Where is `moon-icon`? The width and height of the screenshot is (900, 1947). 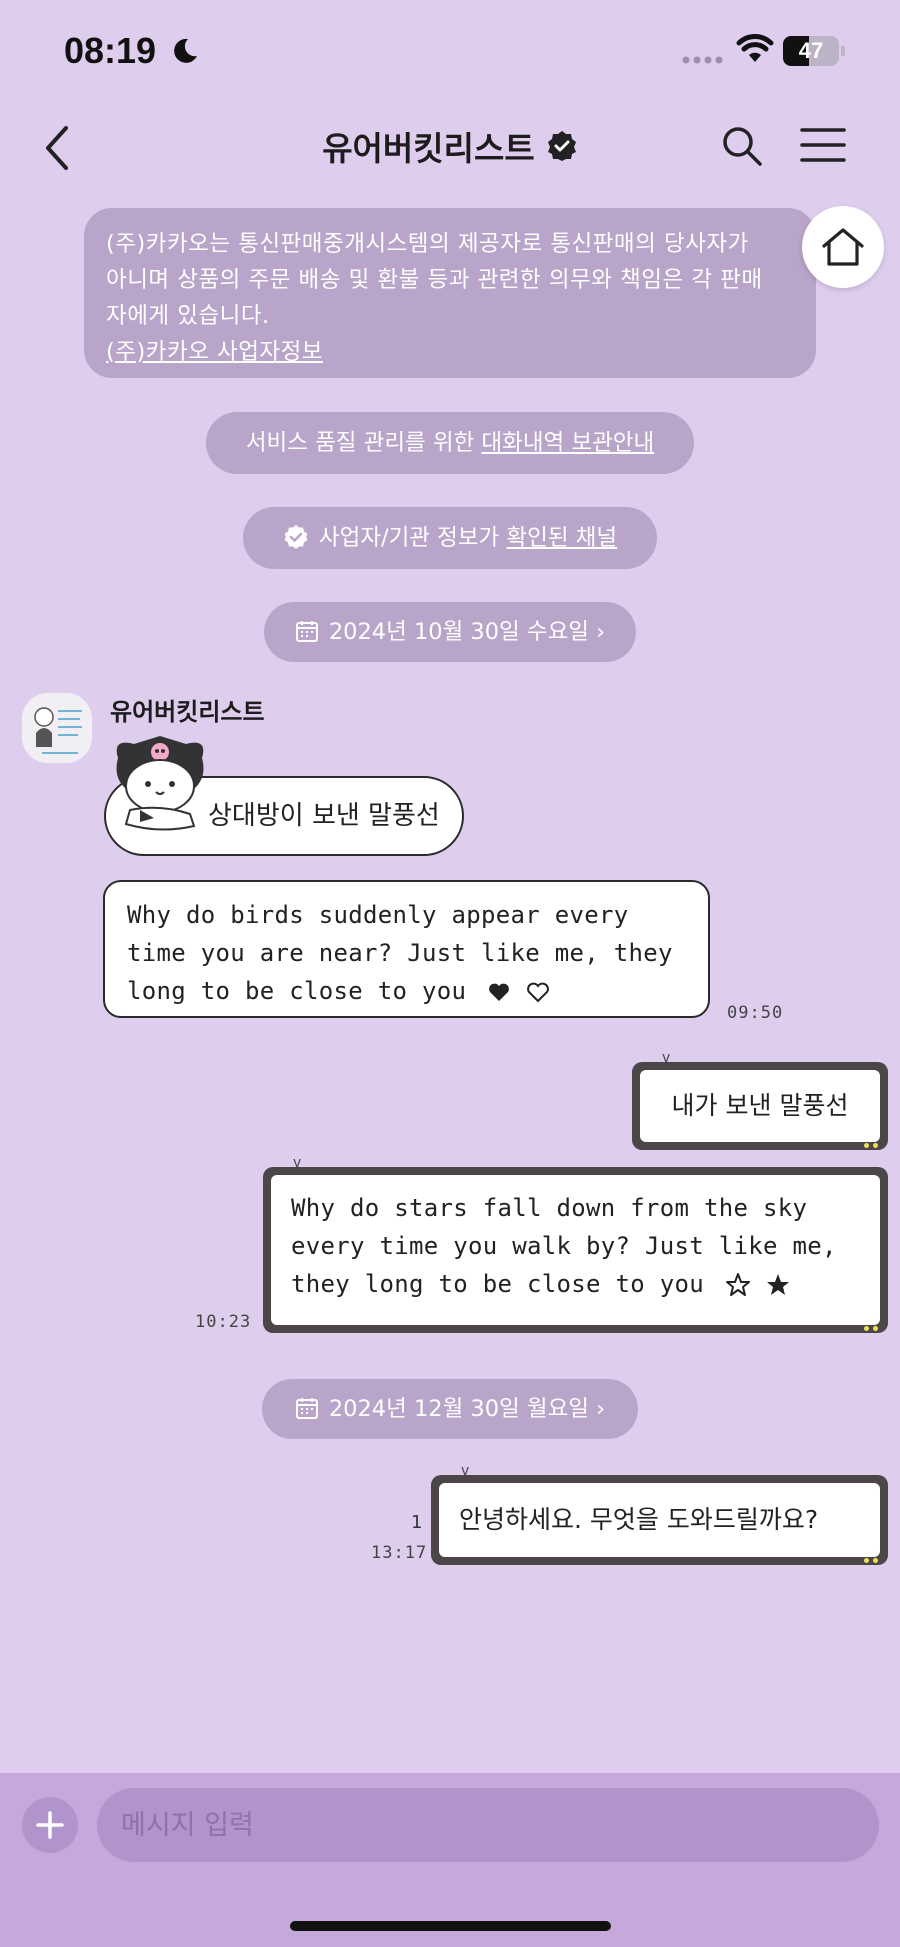
moon-icon is located at coordinates (185, 50).